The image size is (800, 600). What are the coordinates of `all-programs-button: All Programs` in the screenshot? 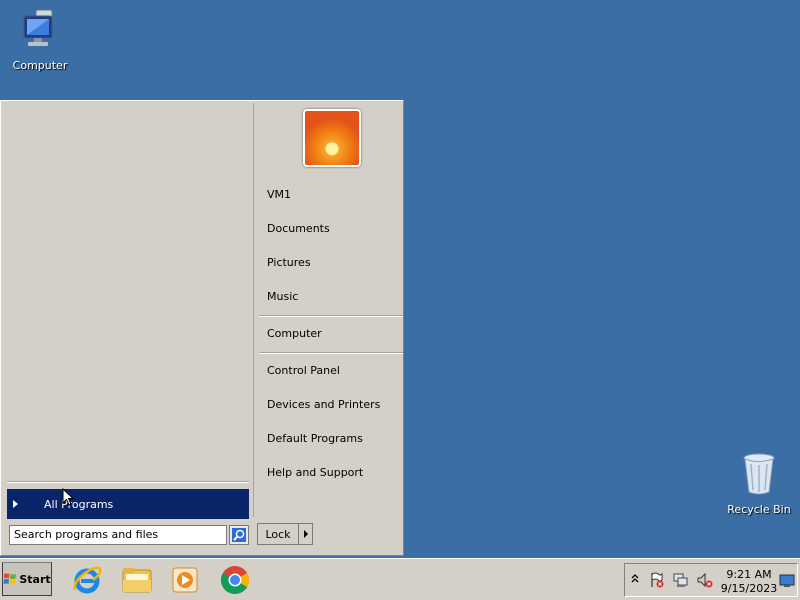 It's located at (128, 504).